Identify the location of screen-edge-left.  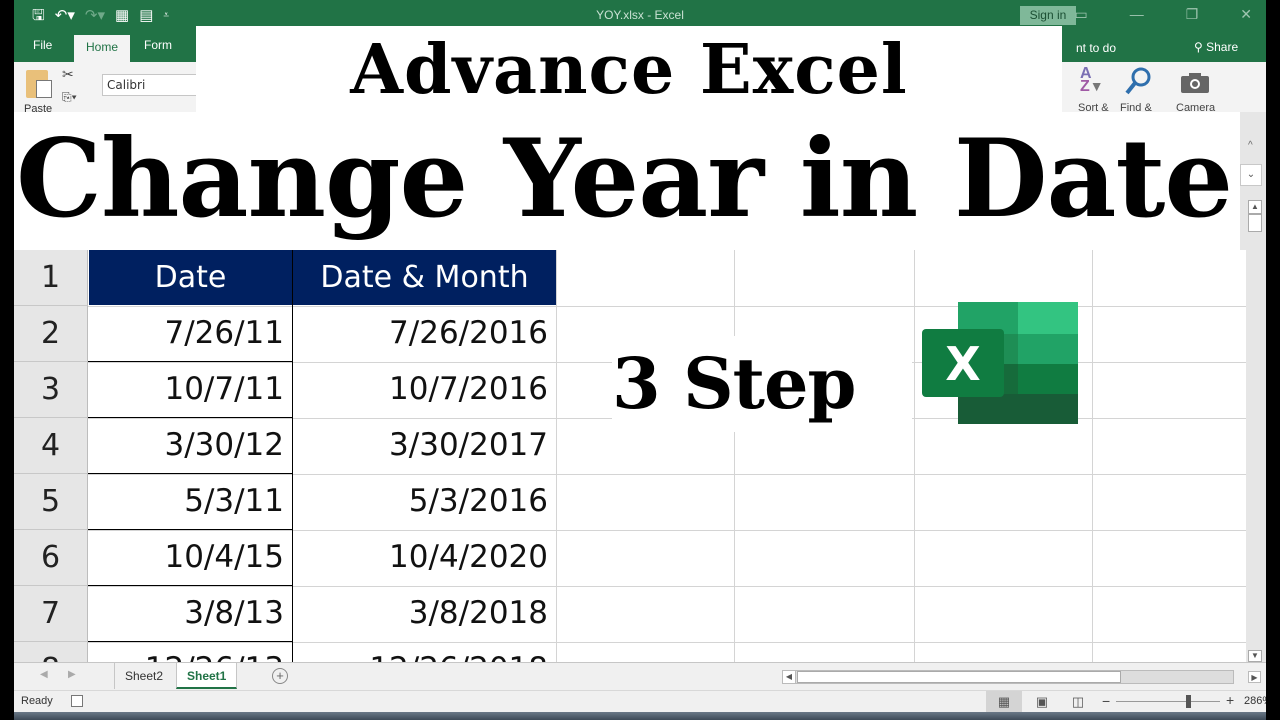
(7, 360).